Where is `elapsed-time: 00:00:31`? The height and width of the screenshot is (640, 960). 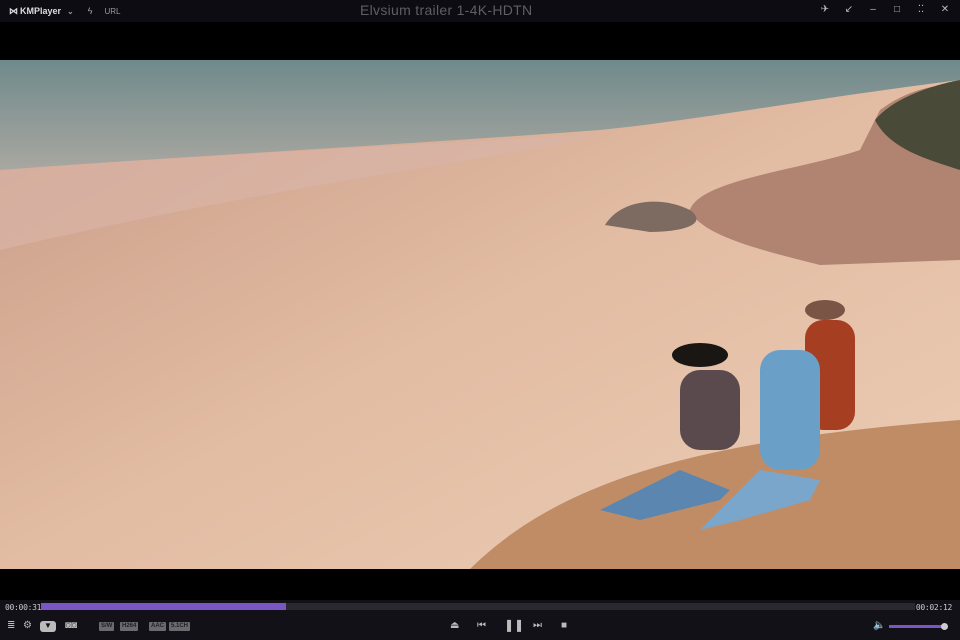
elapsed-time: 00:00:31 is located at coordinates (23, 607).